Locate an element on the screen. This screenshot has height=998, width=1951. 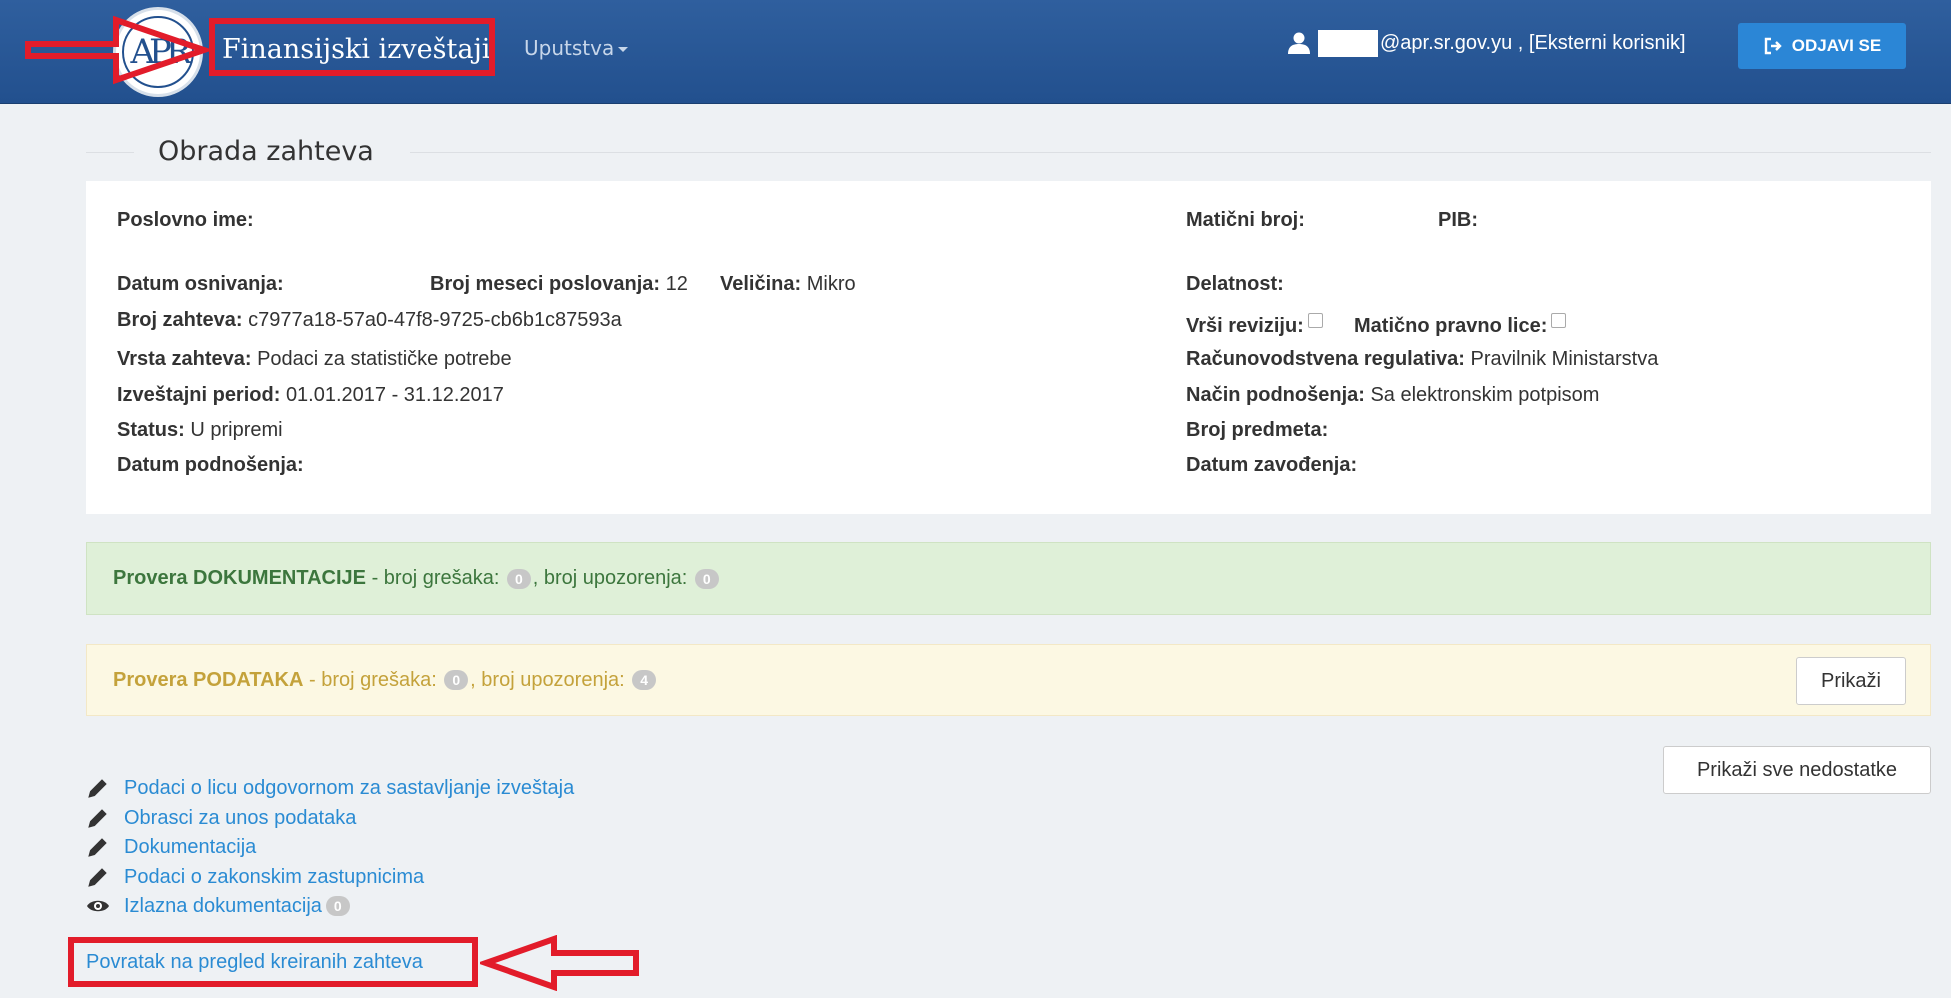
doc-check-title: Provera DOKUMENTACIJE is located at coordinates (240, 578).